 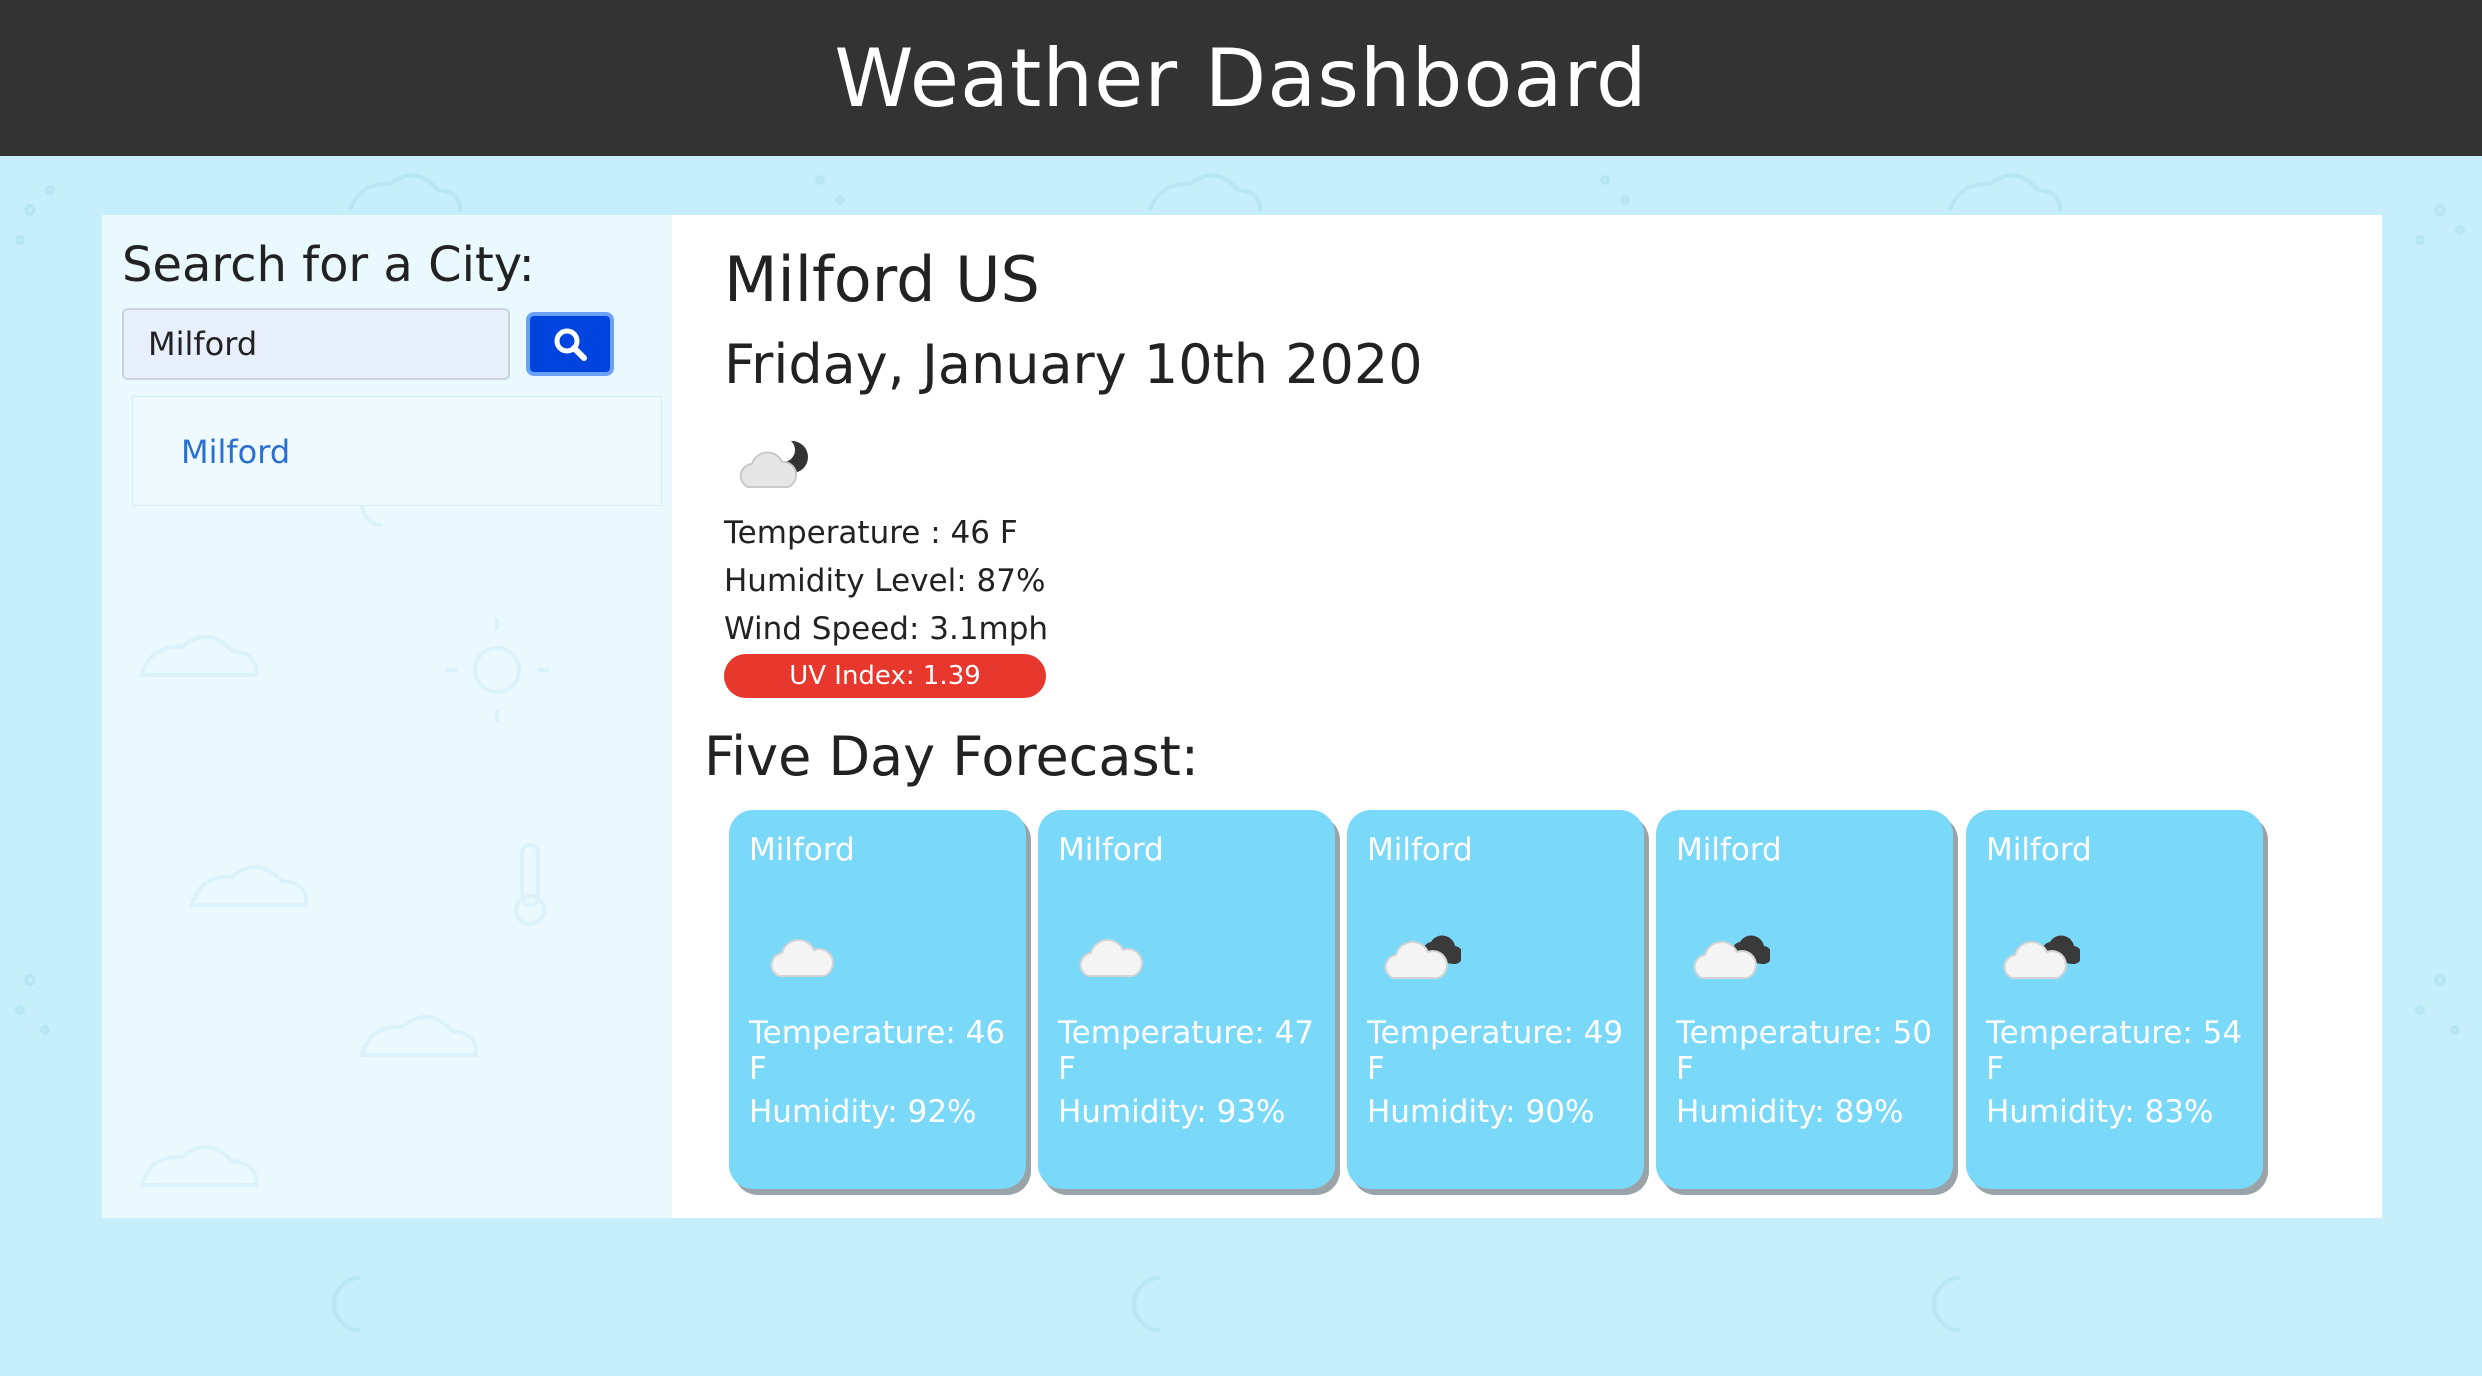 I want to click on search-icon, so click(x=570, y=344).